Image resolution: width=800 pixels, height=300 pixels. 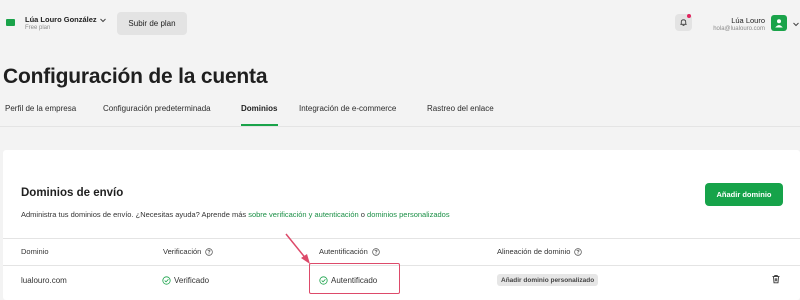 I want to click on add-domain-button: Añadir dominio, so click(x=744, y=194).